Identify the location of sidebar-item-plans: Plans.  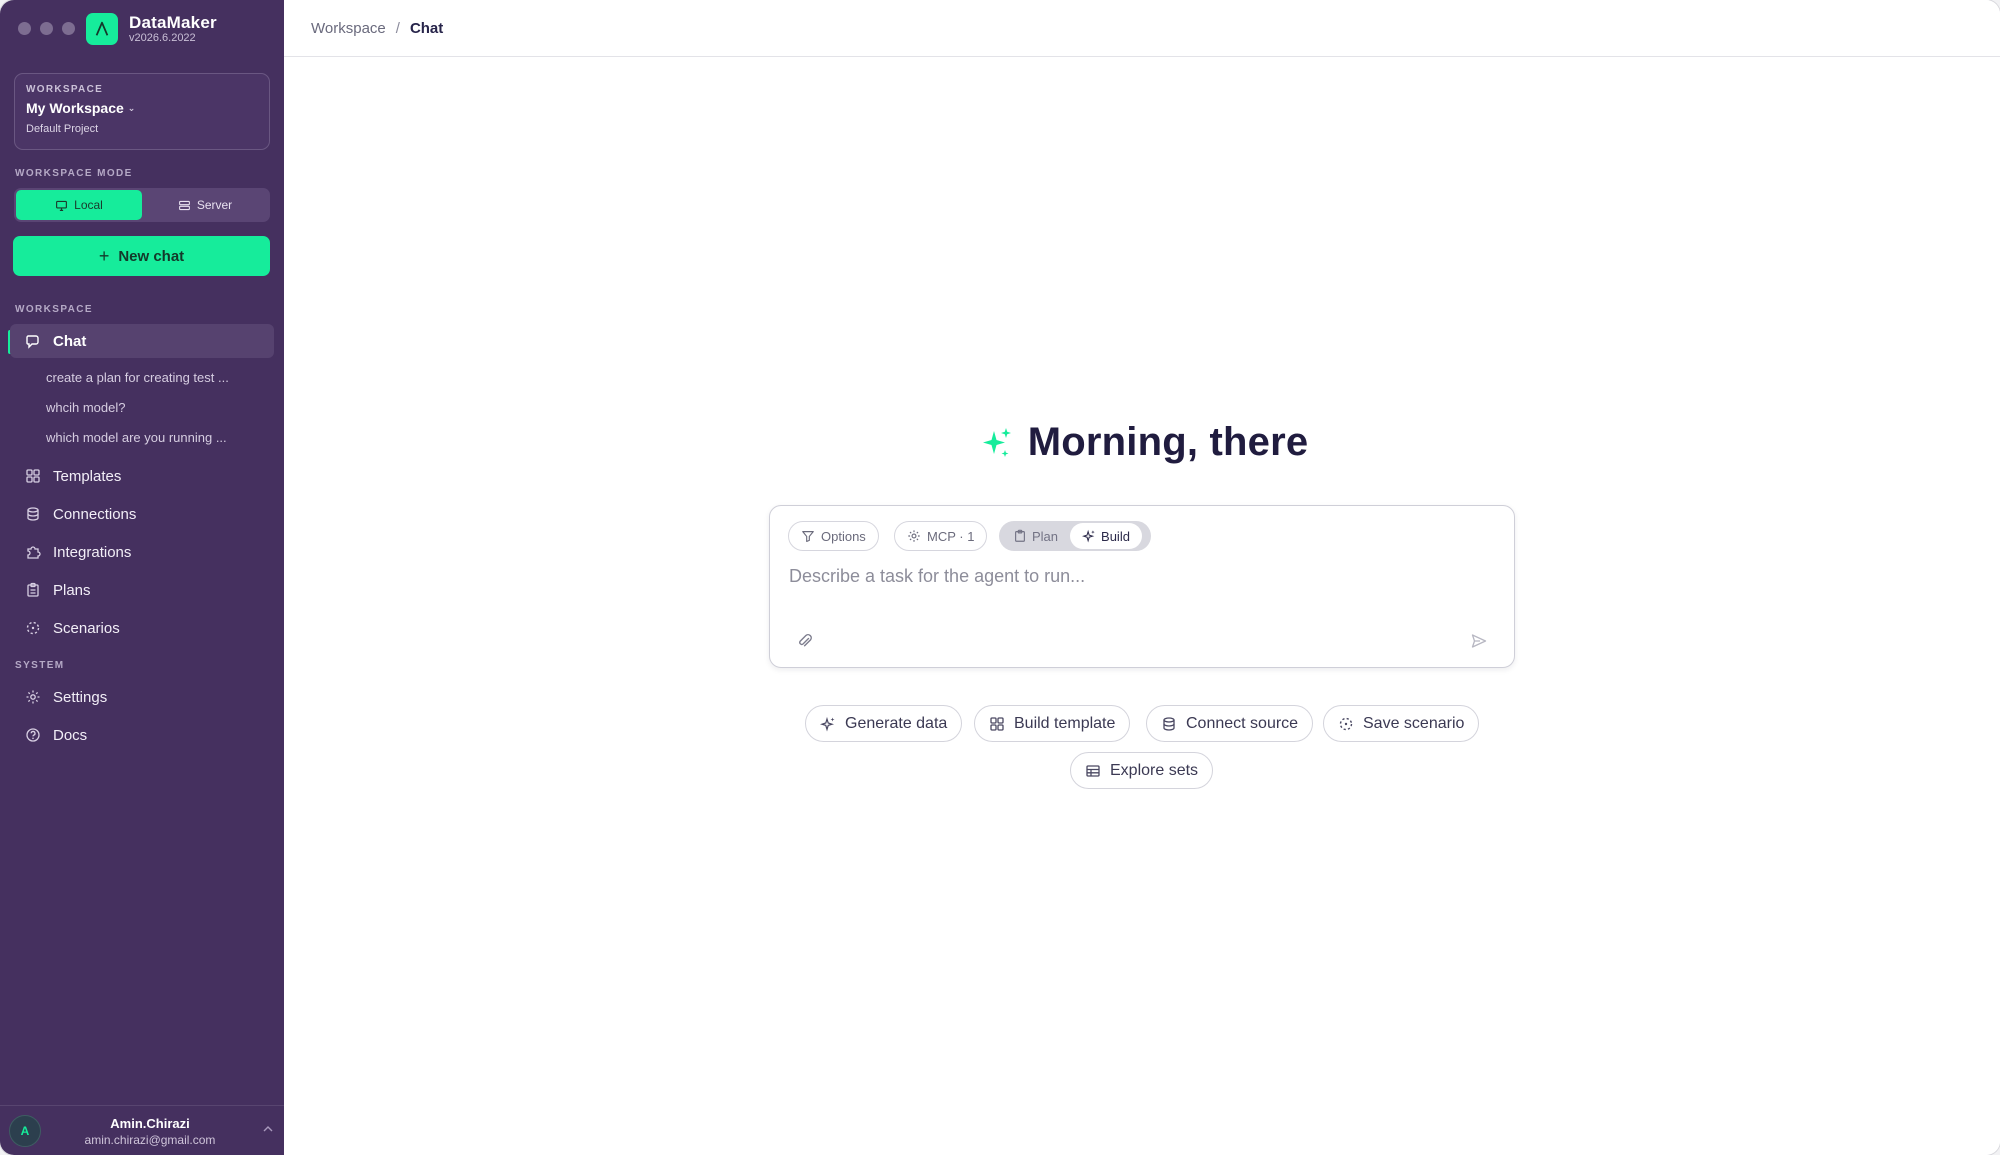
(142, 590).